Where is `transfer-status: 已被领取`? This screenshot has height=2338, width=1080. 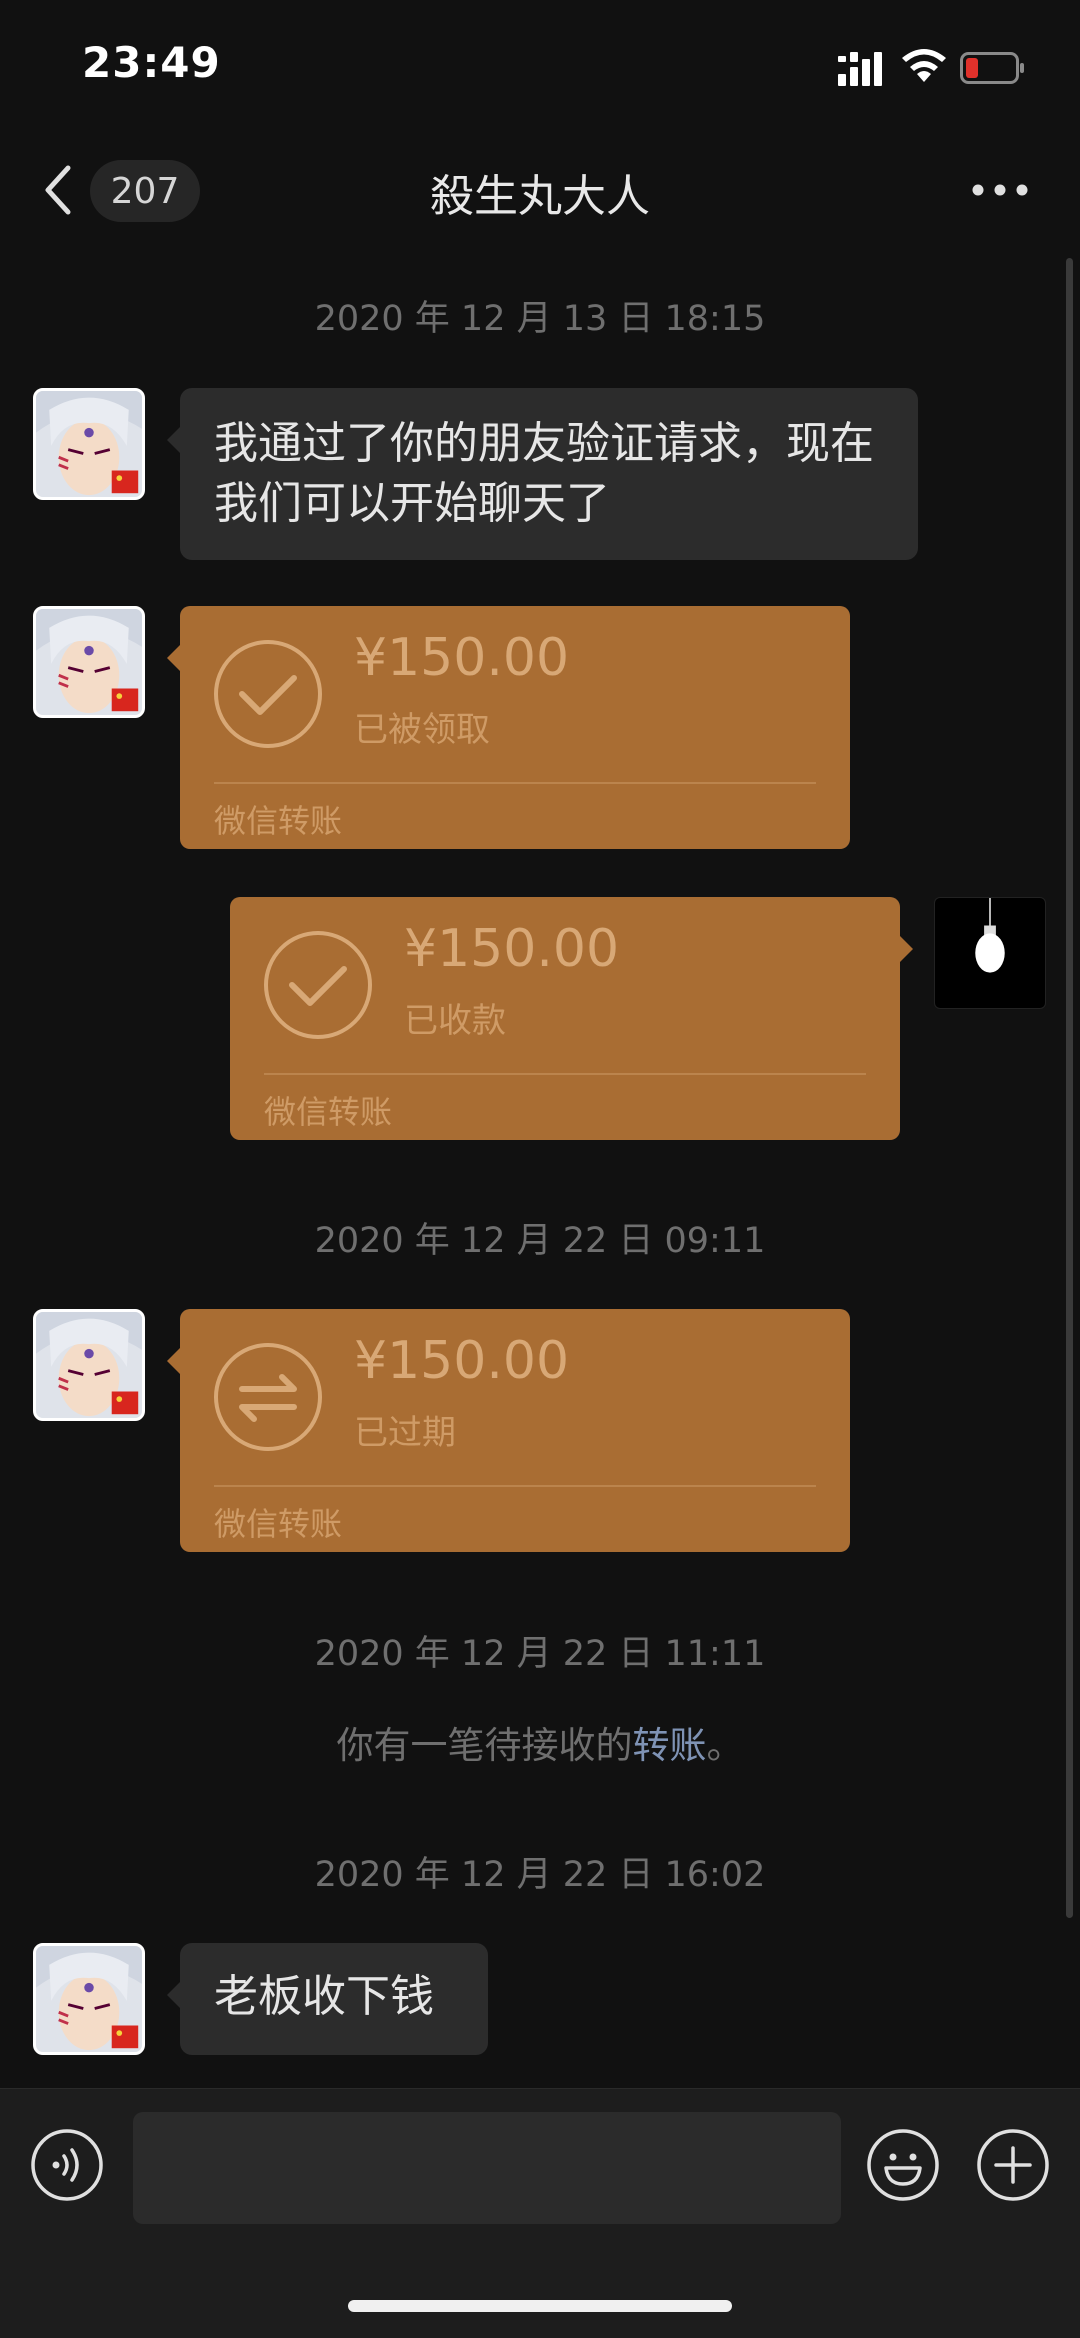
transfer-status: 已被领取 is located at coordinates (422, 730).